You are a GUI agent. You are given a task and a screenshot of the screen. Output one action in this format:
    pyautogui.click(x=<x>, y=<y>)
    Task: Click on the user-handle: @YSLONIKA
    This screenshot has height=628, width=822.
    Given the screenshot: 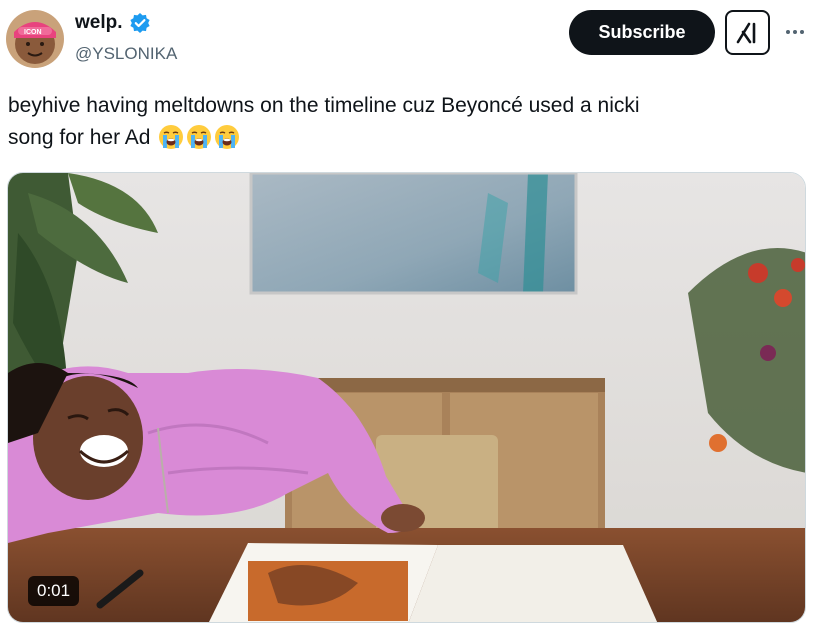 What is the action you would take?
    pyautogui.click(x=126, y=54)
    